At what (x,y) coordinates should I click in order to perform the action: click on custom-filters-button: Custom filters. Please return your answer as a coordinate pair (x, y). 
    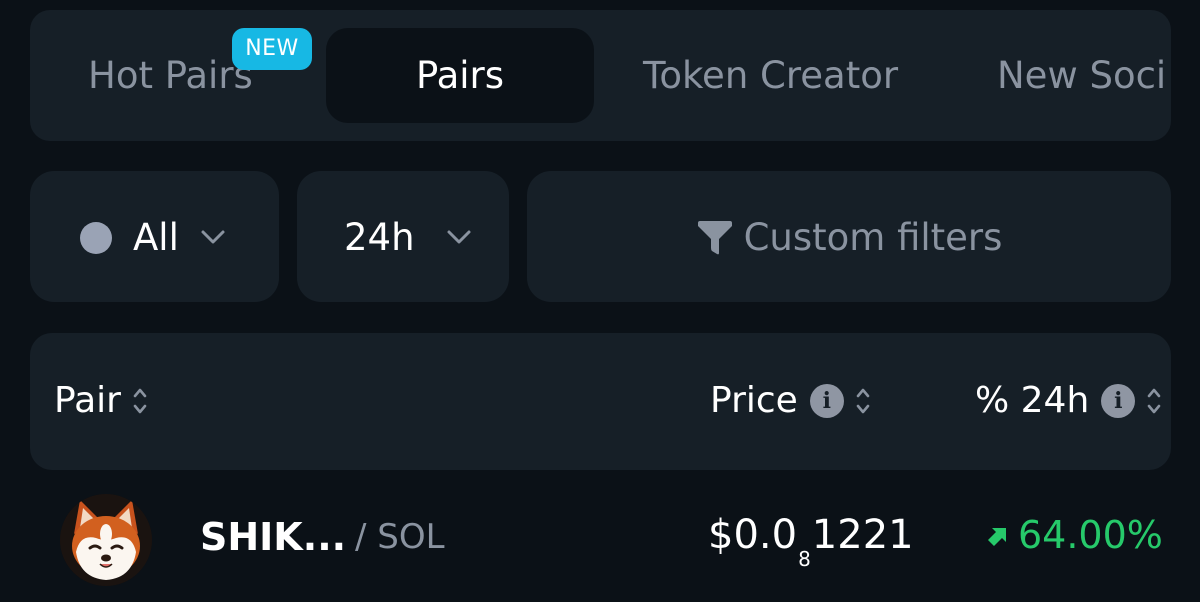
    Looking at the image, I should click on (849, 236).